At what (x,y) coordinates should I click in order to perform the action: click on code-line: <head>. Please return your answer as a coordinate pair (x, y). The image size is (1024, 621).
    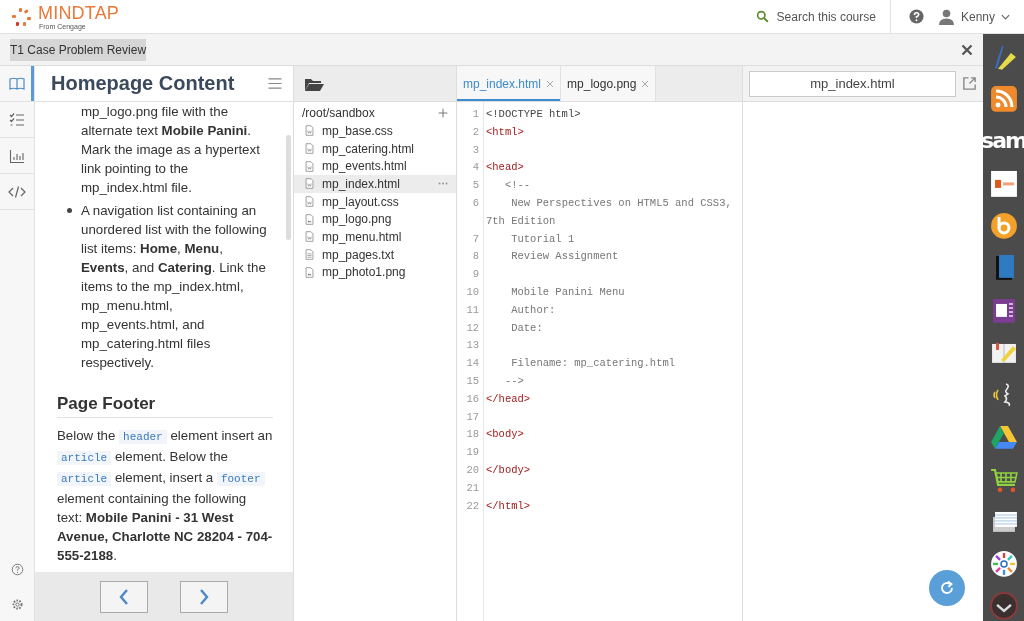
    Looking at the image, I should click on (505, 168).